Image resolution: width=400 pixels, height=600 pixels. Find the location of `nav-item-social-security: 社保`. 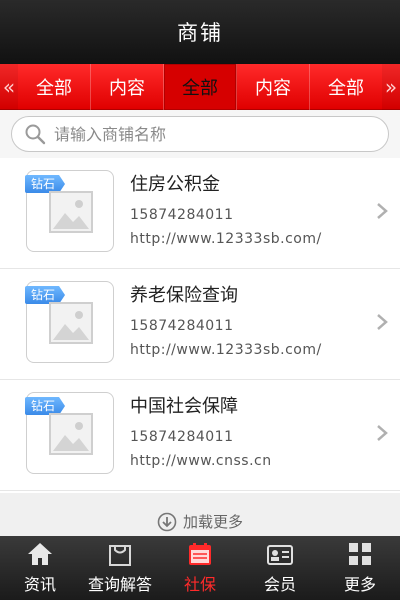

nav-item-social-security: 社保 is located at coordinates (200, 568).